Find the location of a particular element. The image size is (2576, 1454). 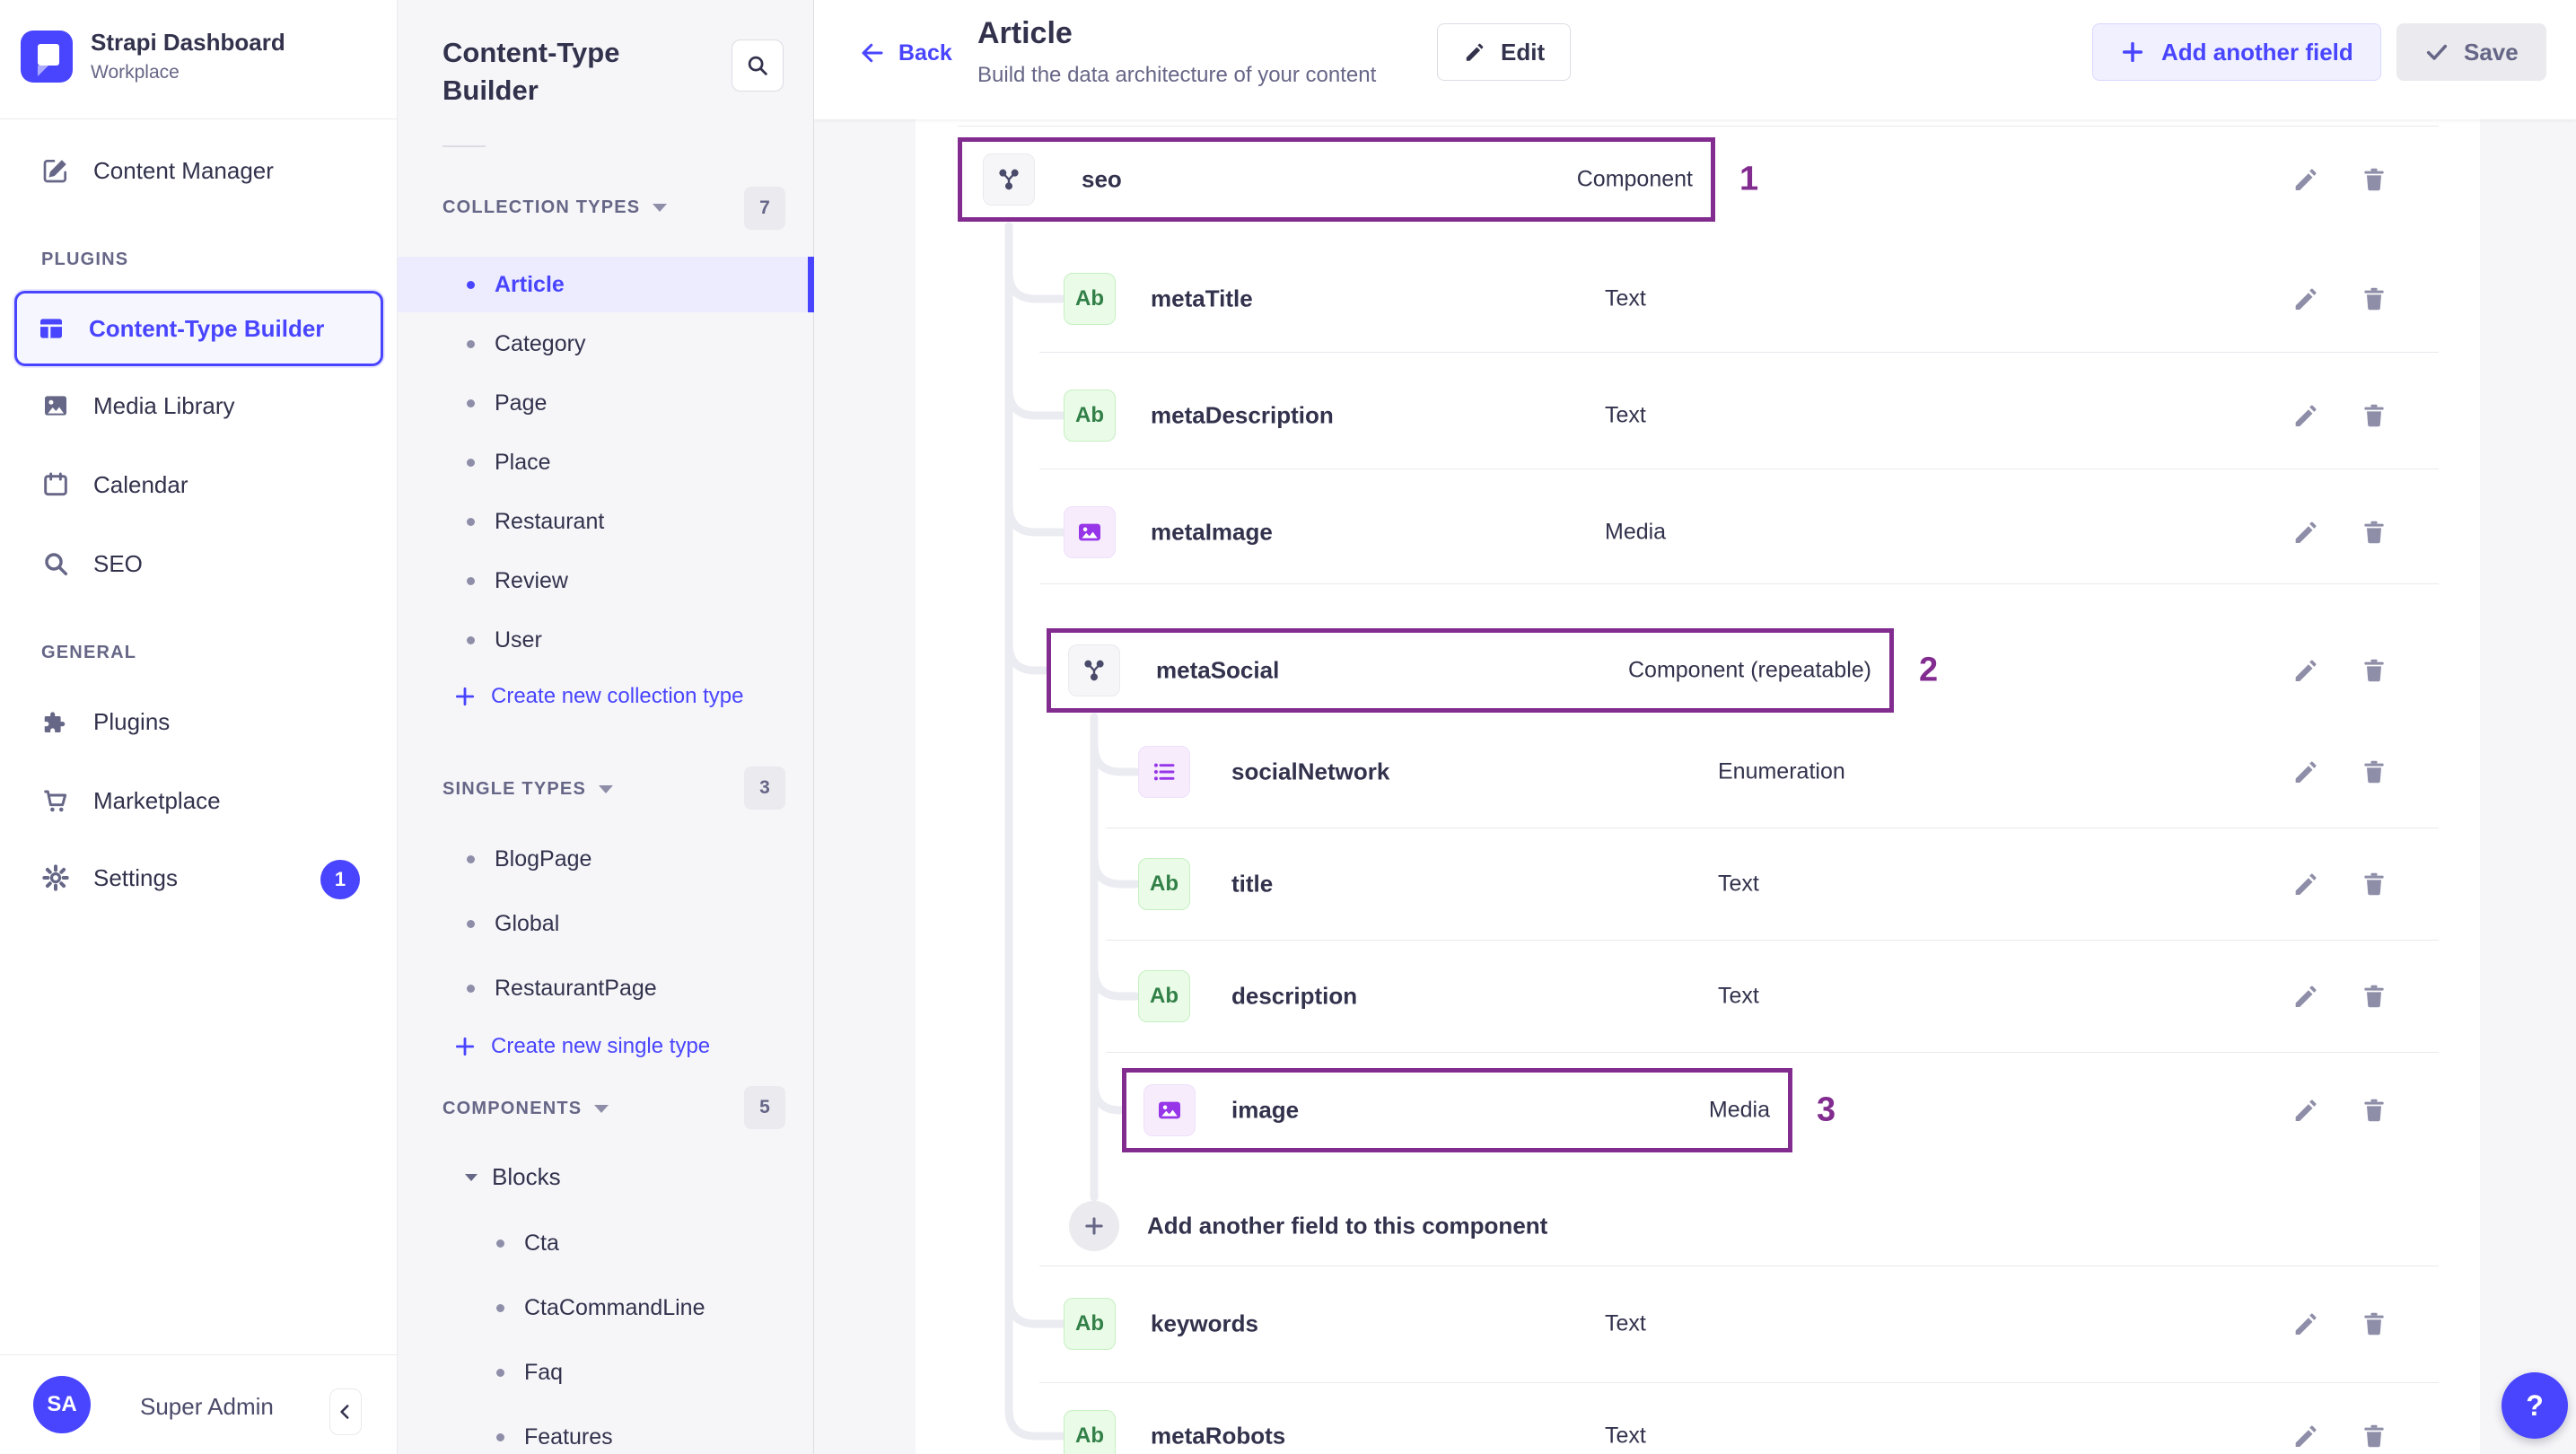

field-name: seo is located at coordinates (1102, 179).